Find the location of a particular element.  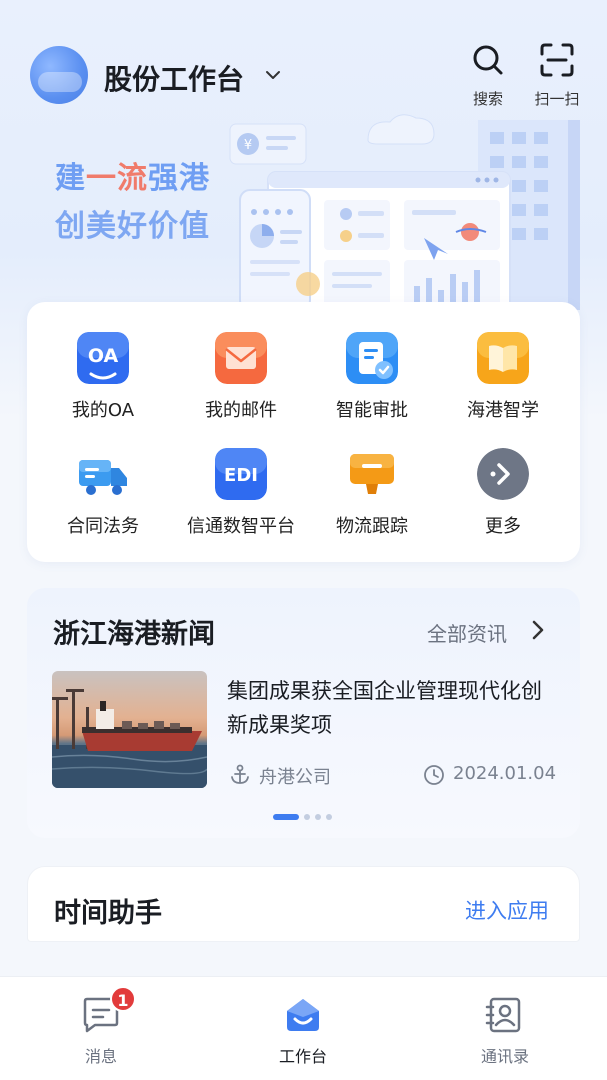

logistics-icon is located at coordinates (372, 474).